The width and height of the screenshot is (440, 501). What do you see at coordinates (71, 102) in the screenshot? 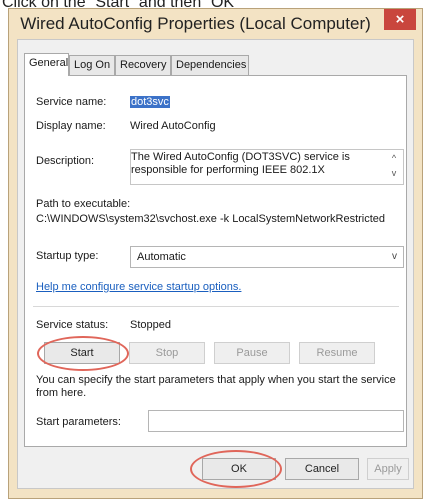
I see `service-name-label: Service name:` at bounding box center [71, 102].